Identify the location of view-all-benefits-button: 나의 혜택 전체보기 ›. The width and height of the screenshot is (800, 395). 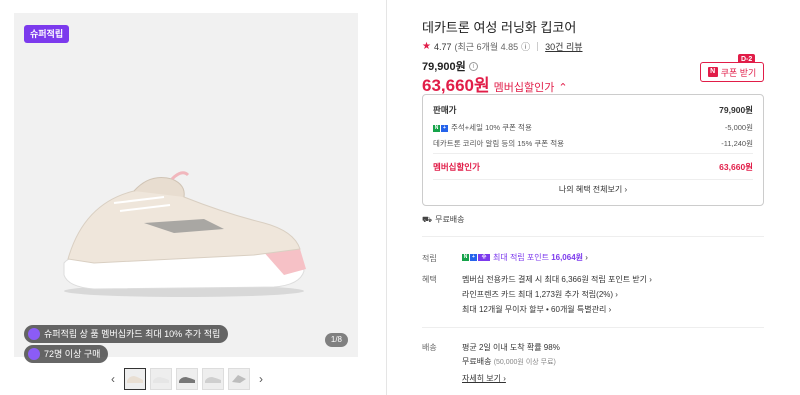
(593, 189).